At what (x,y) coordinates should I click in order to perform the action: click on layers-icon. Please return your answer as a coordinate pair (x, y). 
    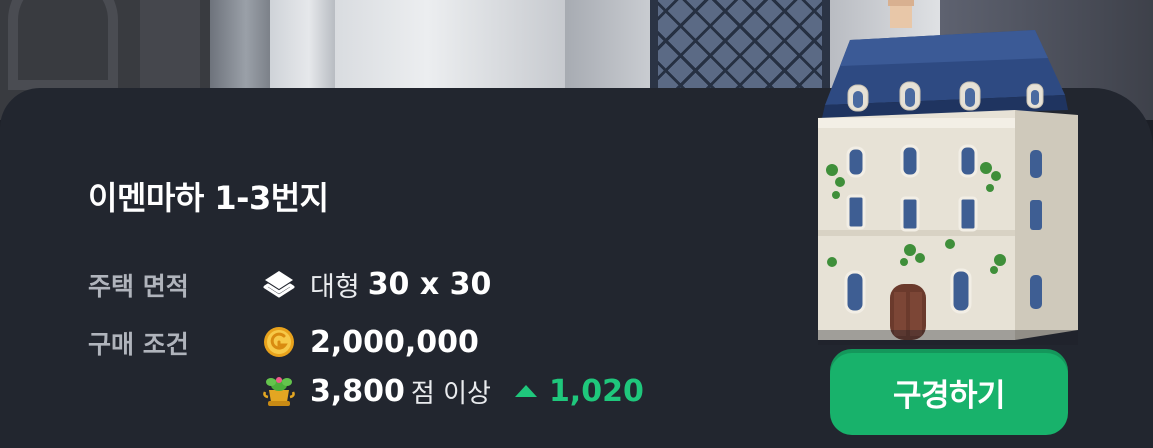
    Looking at the image, I should click on (279, 285).